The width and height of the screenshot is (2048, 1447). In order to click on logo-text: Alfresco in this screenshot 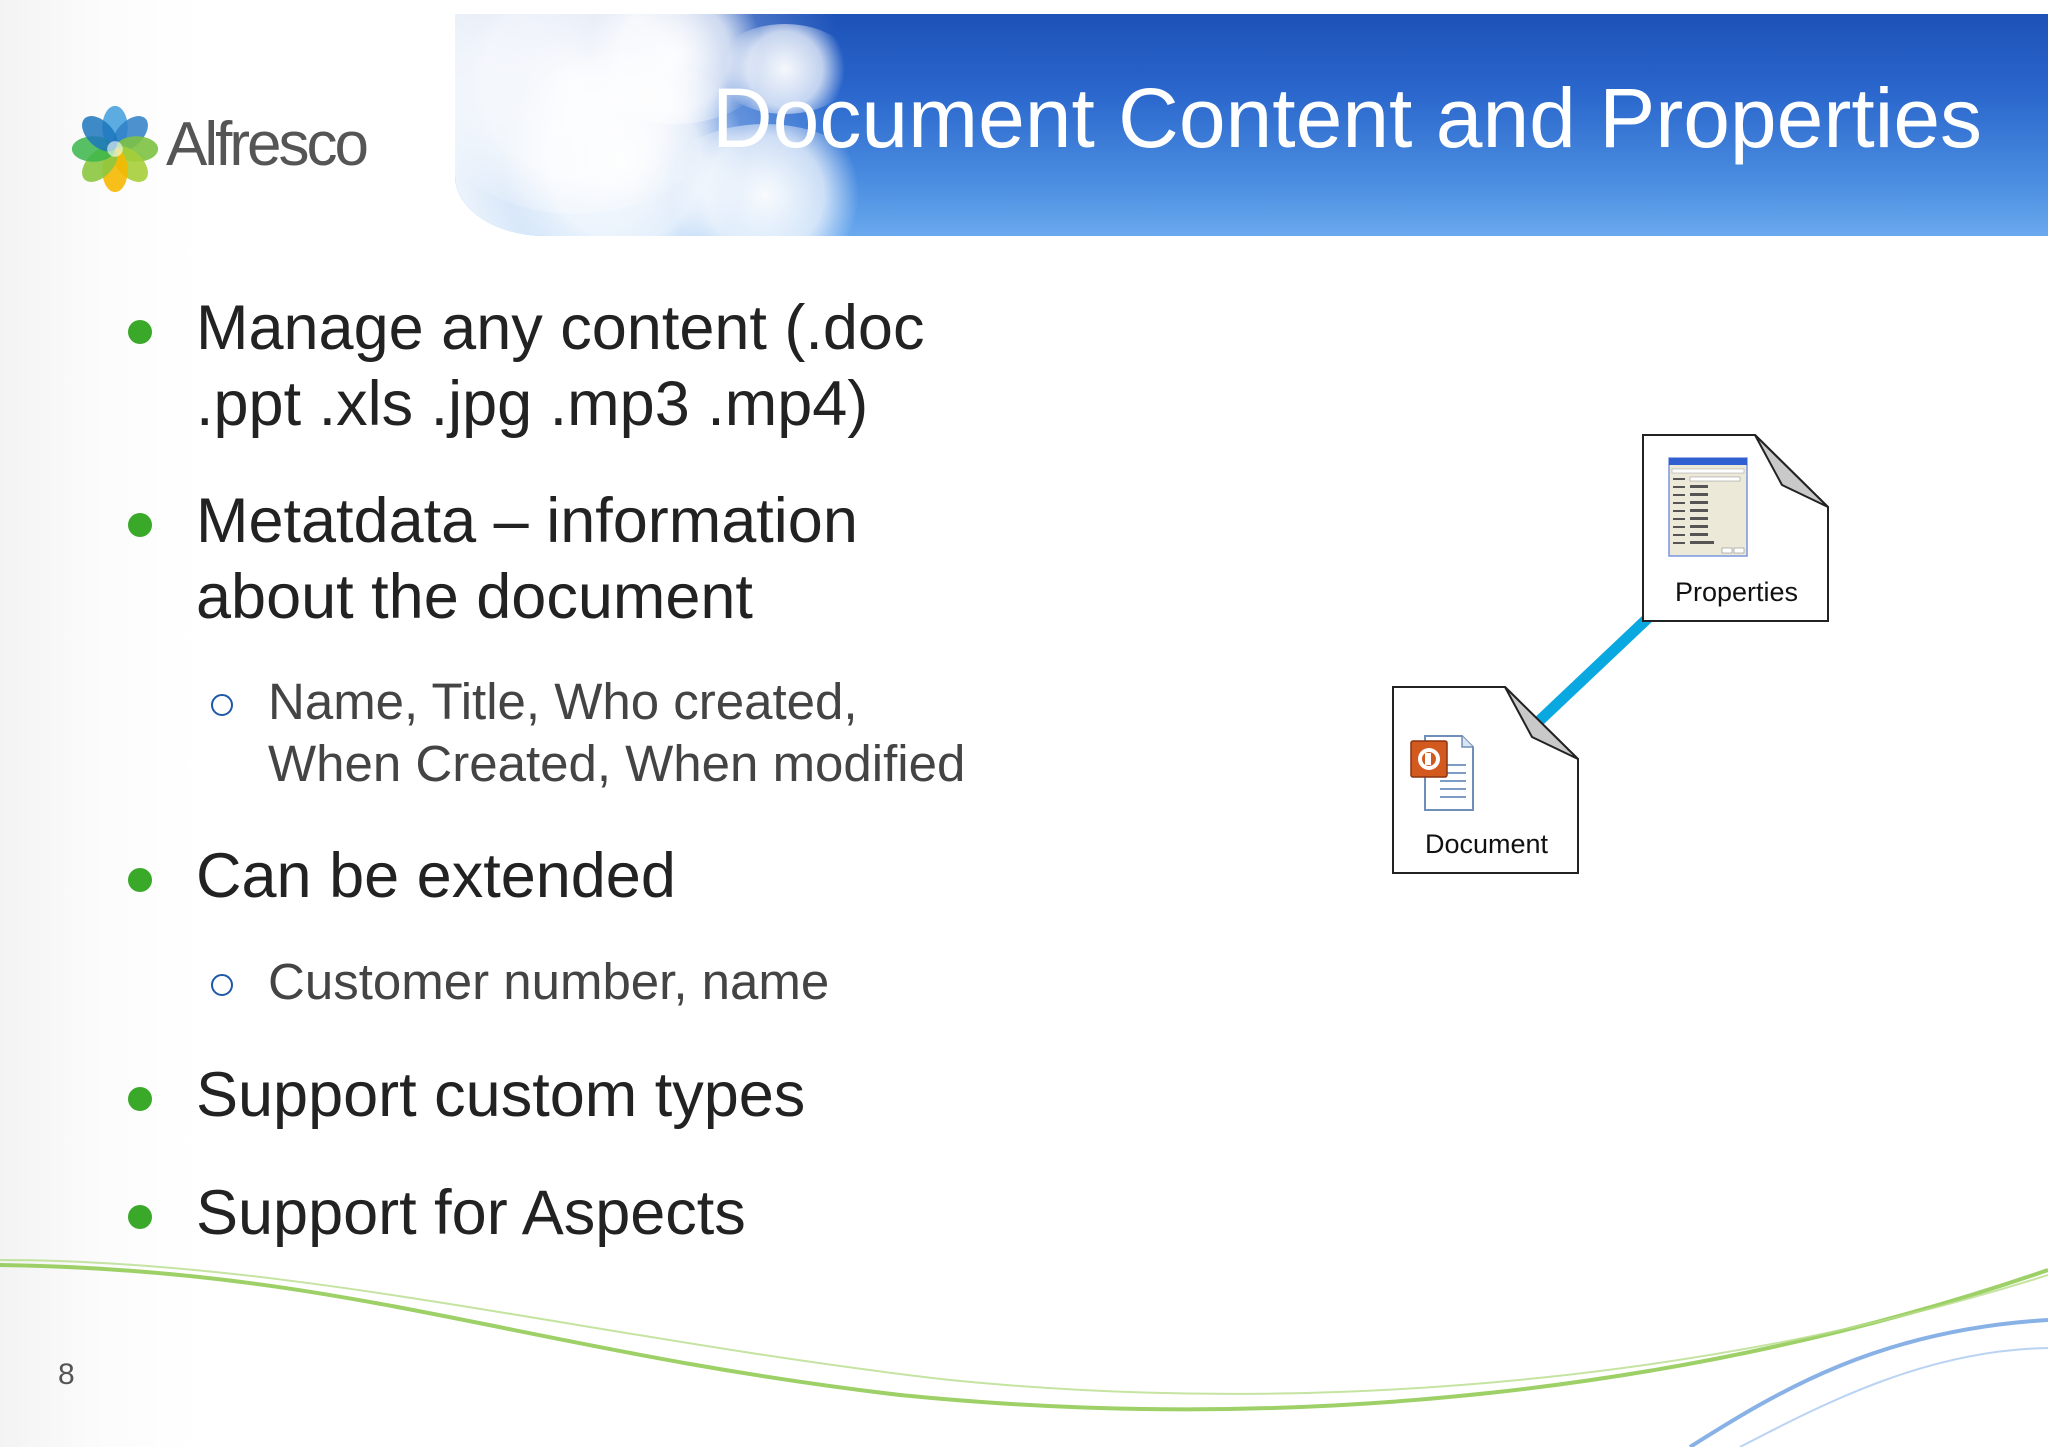, I will do `click(267, 144)`.